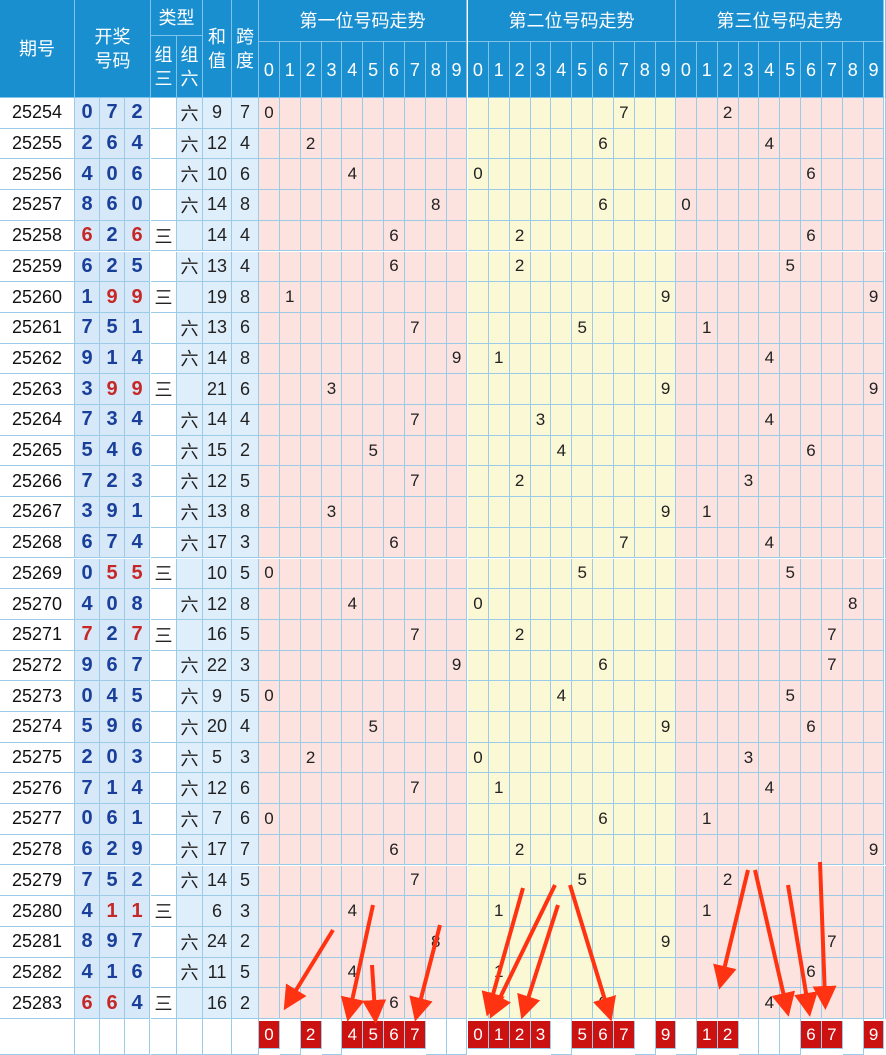 The image size is (886, 1055). What do you see at coordinates (311, 1035) in the screenshot?
I see `prediction-digit-1: 2` at bounding box center [311, 1035].